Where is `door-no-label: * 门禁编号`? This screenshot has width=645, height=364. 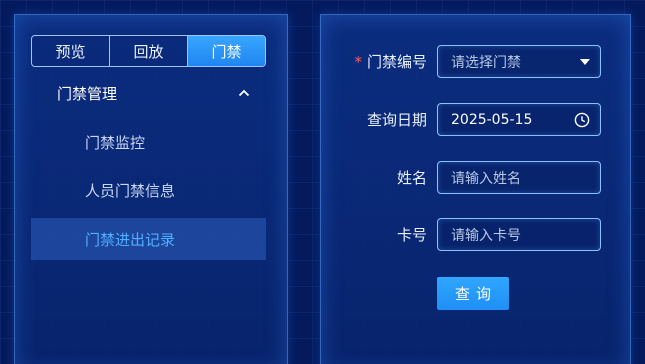 door-no-label: * 门禁编号 is located at coordinates (390, 61).